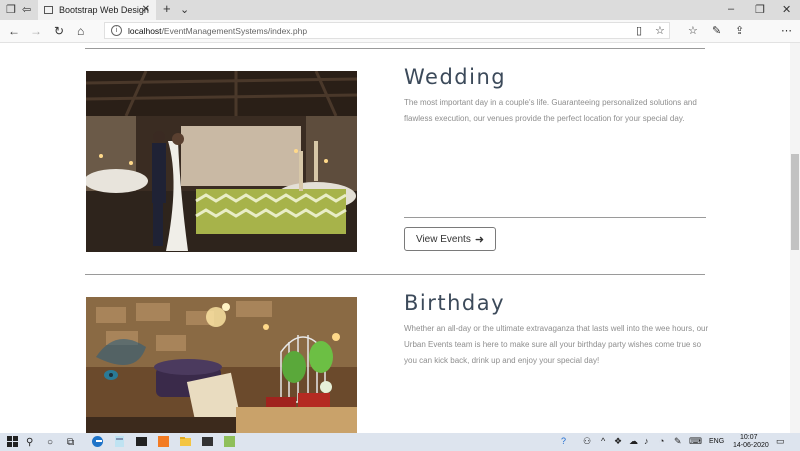 The image size is (800, 451). What do you see at coordinates (400, 10) in the screenshot?
I see `browser-tab-bar: ❐ ⇦ Bootstrap Web Design ✕ + ⌄ – ❐ ✕` at bounding box center [400, 10].